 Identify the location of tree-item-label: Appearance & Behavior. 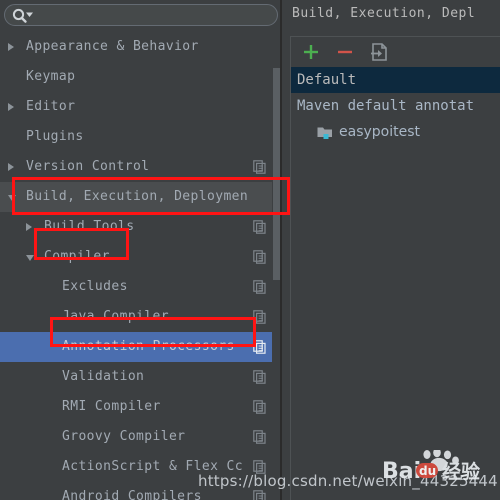
(112, 46).